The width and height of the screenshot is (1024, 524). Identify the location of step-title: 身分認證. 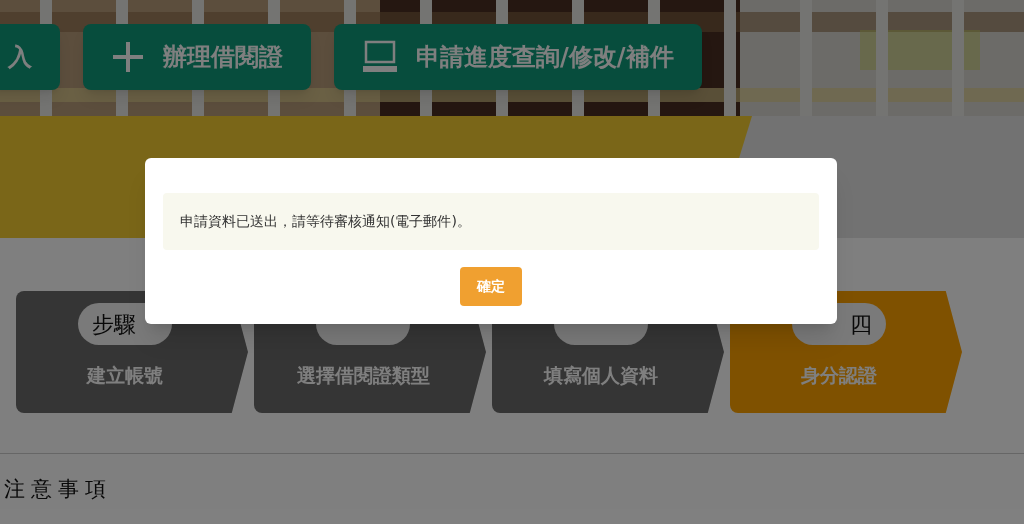
(839, 375).